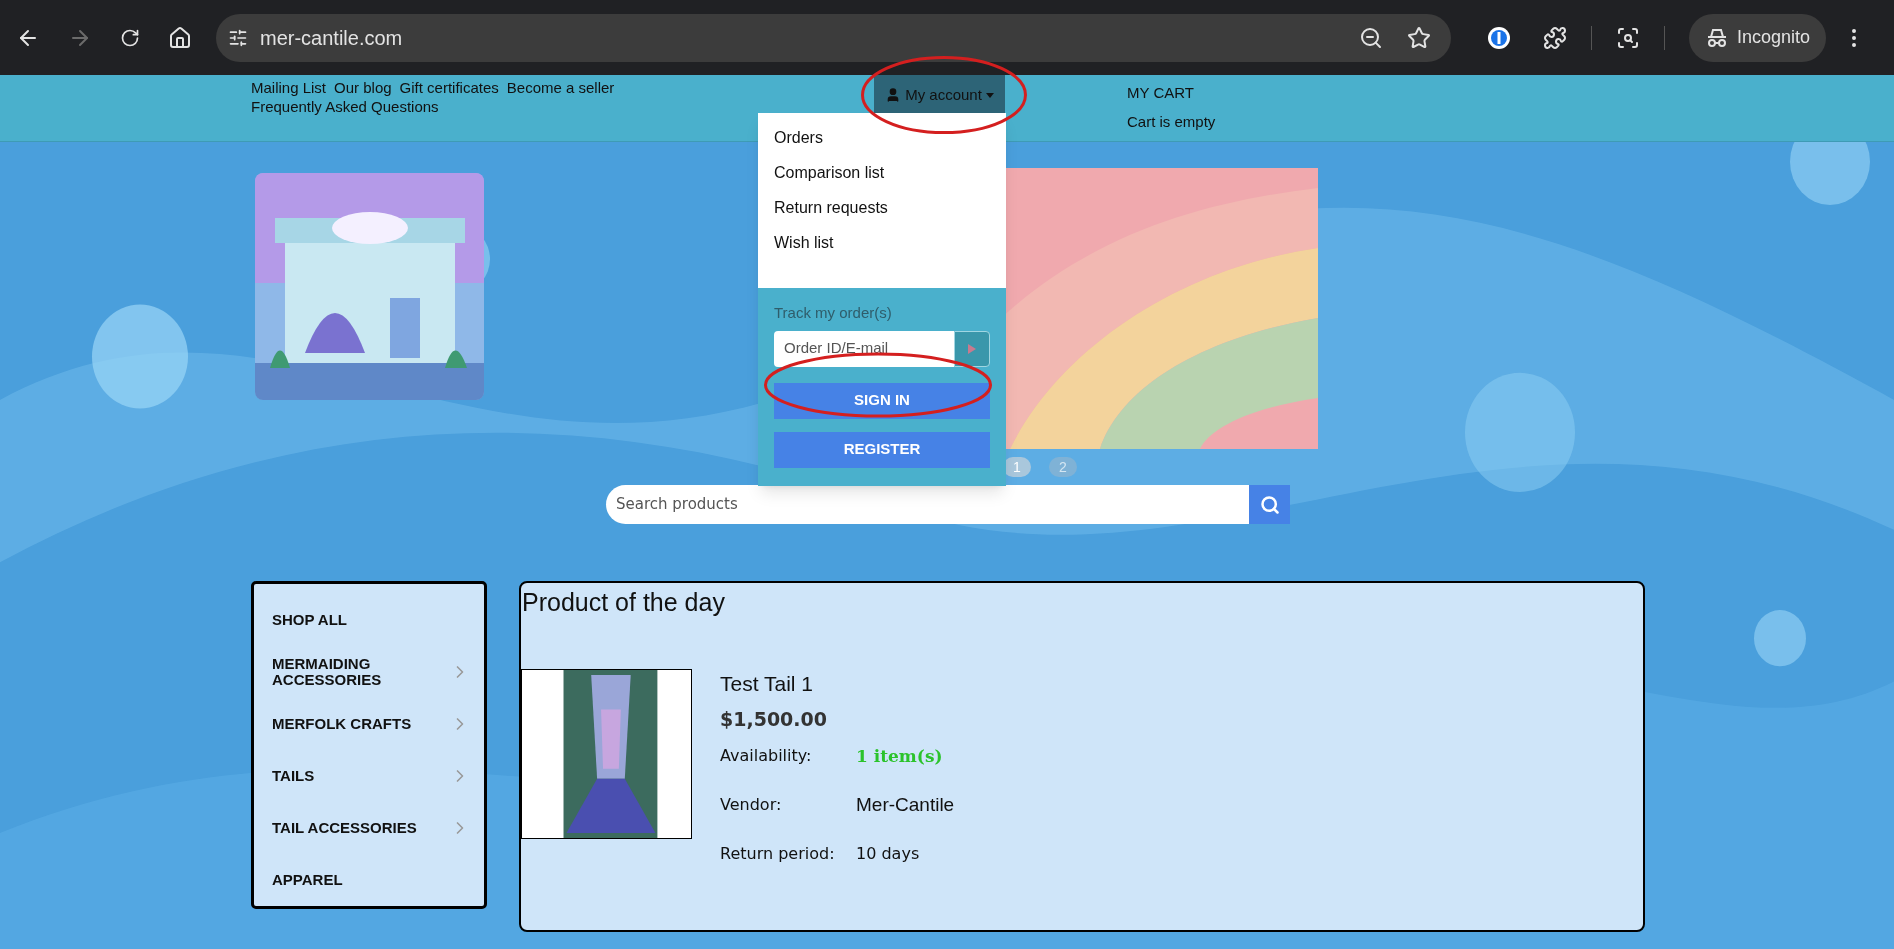 The width and height of the screenshot is (1894, 949). Describe the element at coordinates (1758, 37) in the screenshot. I see `incognito-badge: Incognito` at that location.